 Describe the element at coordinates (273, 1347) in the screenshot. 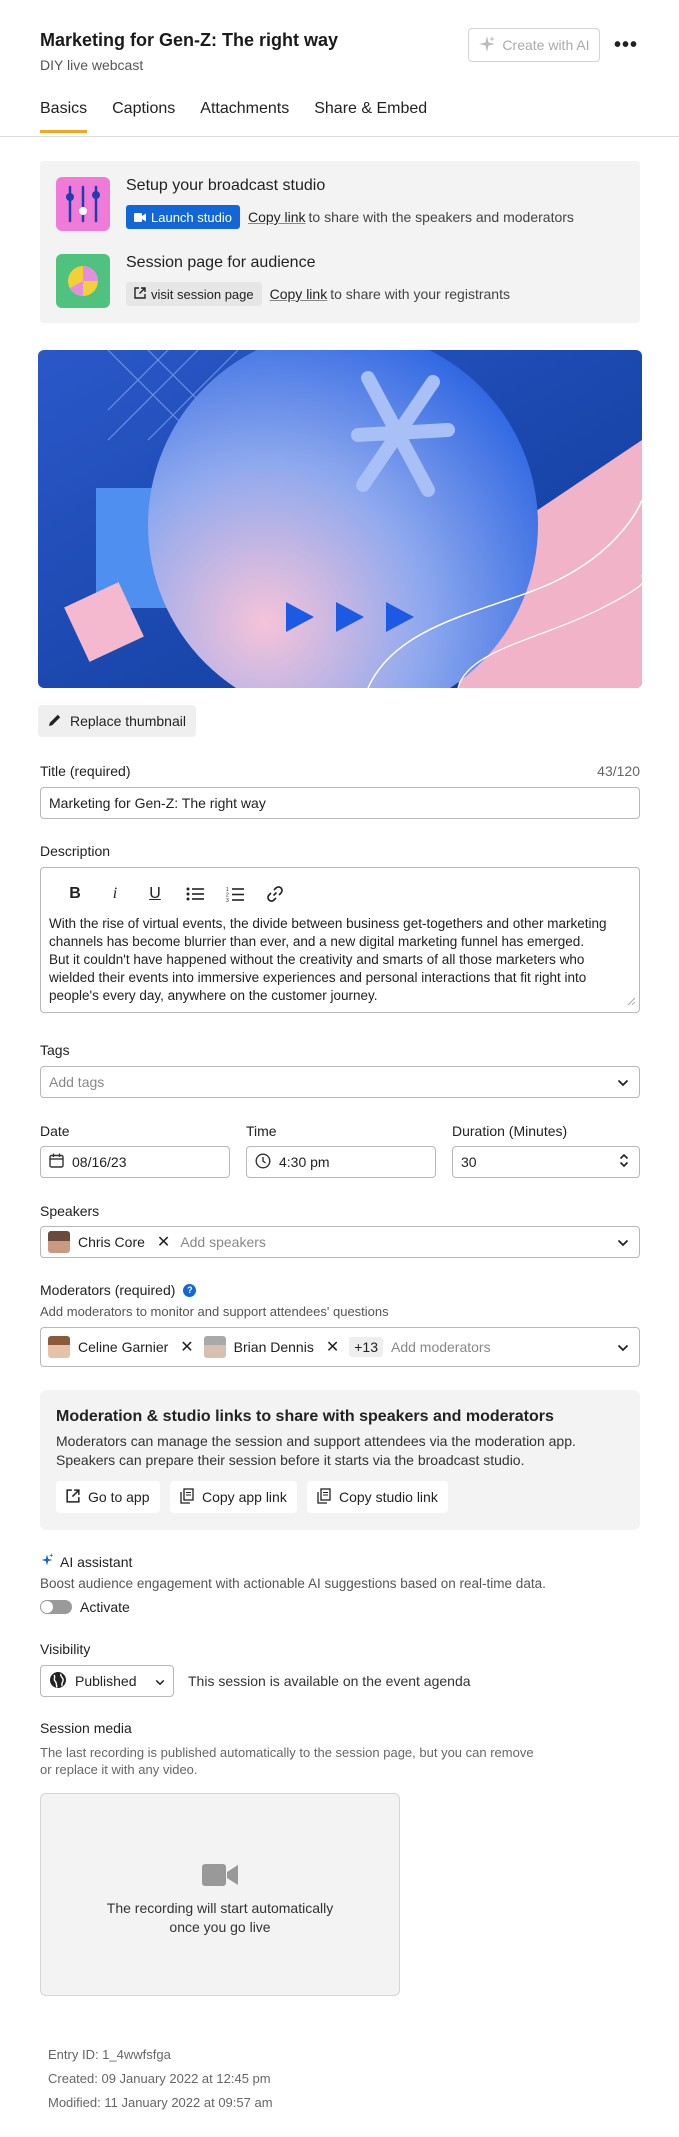

I see `moderator-name: Brian Dennis` at that location.